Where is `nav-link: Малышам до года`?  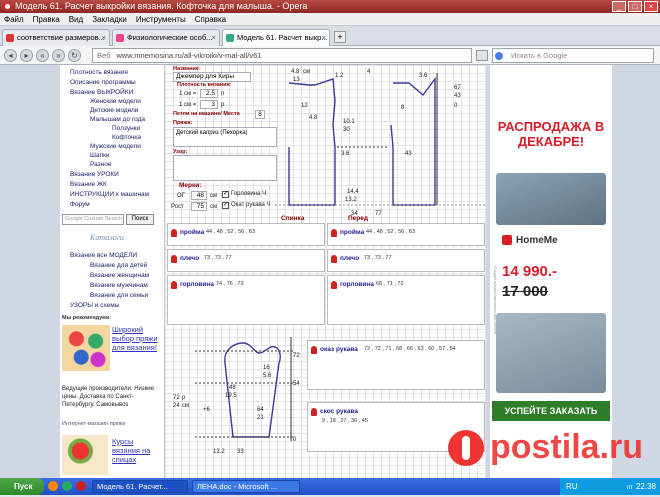 nav-link: Малышам до года is located at coordinates (117, 119).